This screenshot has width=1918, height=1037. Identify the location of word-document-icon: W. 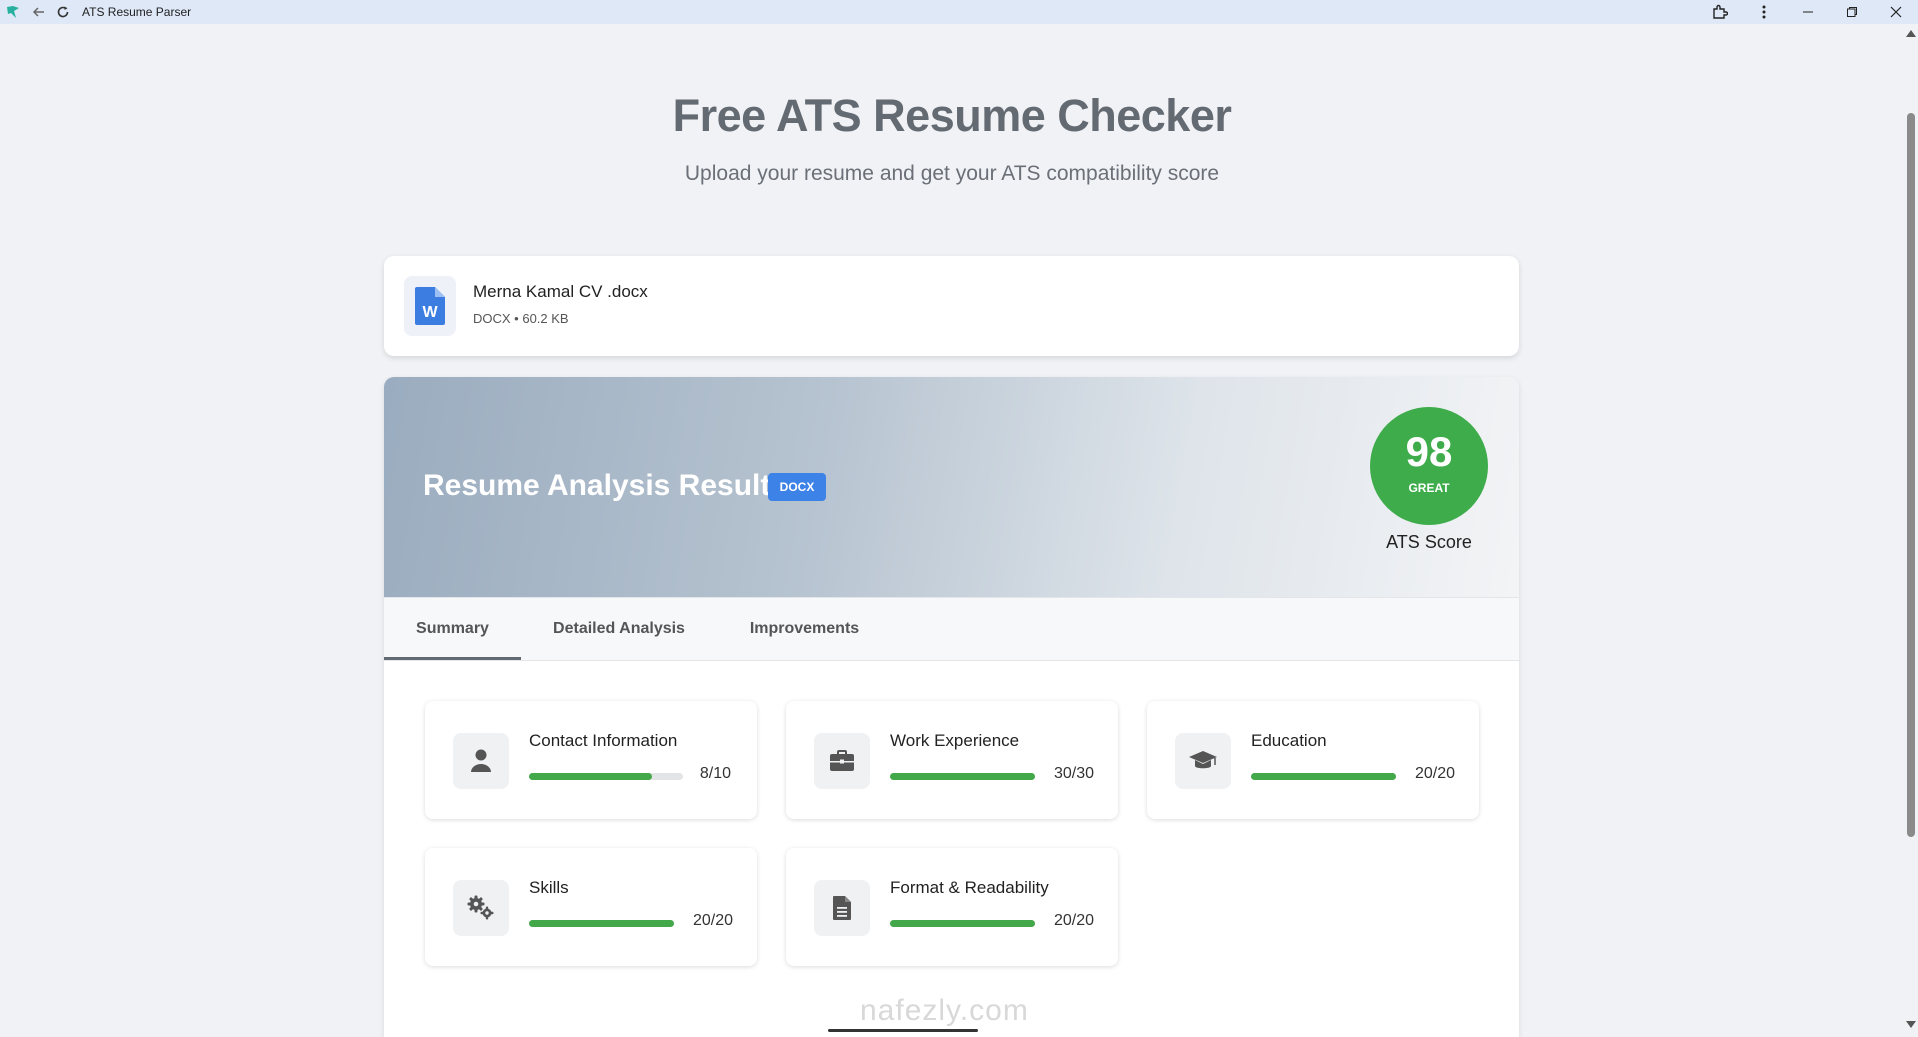
(430, 306).